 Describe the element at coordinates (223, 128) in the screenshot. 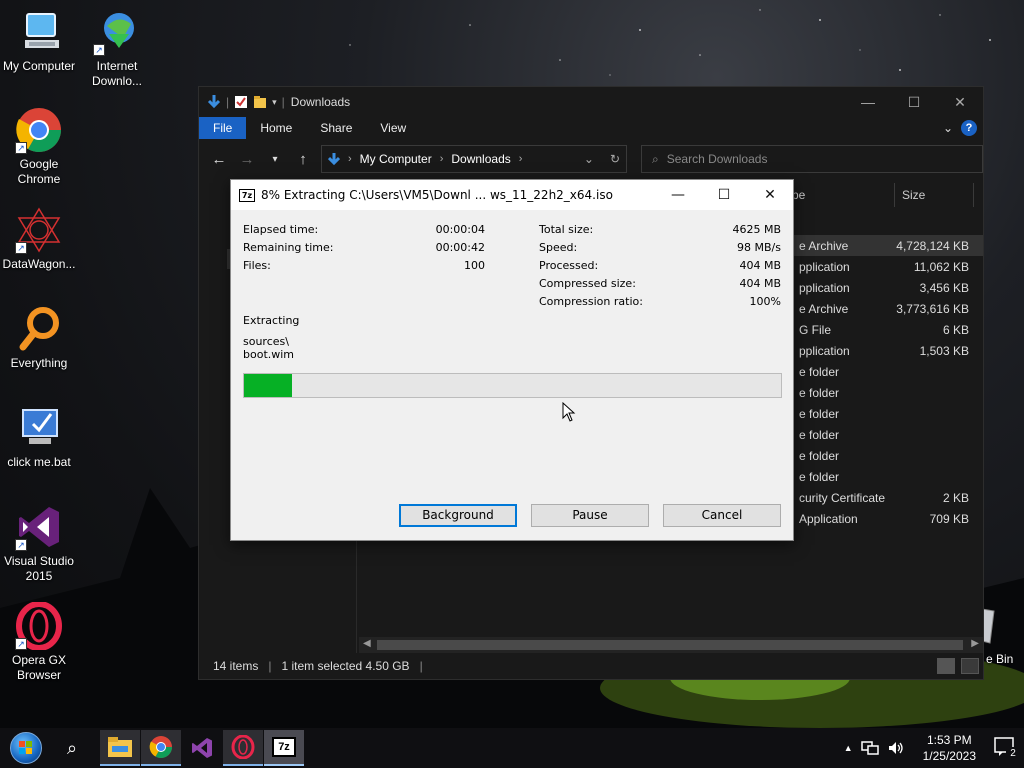

I see `tab-file: File` at that location.